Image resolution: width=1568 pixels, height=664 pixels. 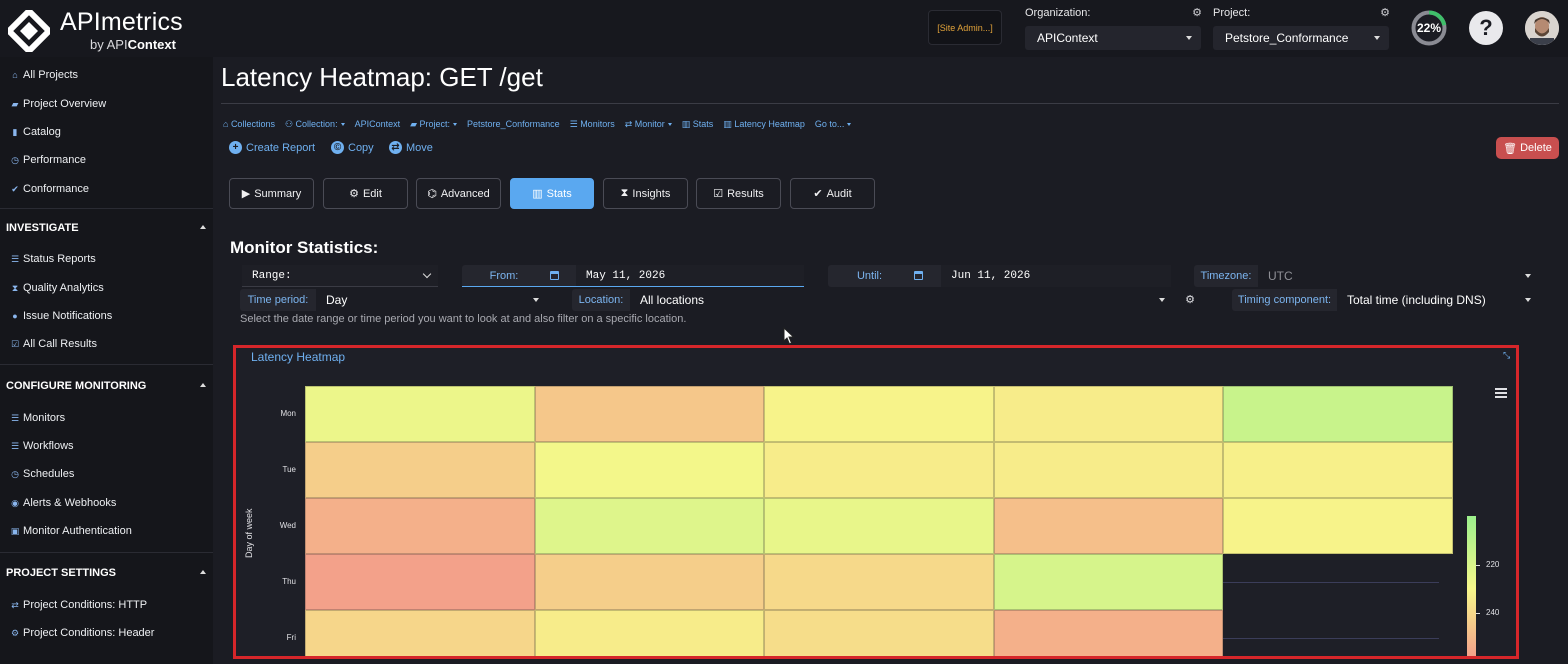 I want to click on workflow-icon: ☰, so click(x=15, y=445).